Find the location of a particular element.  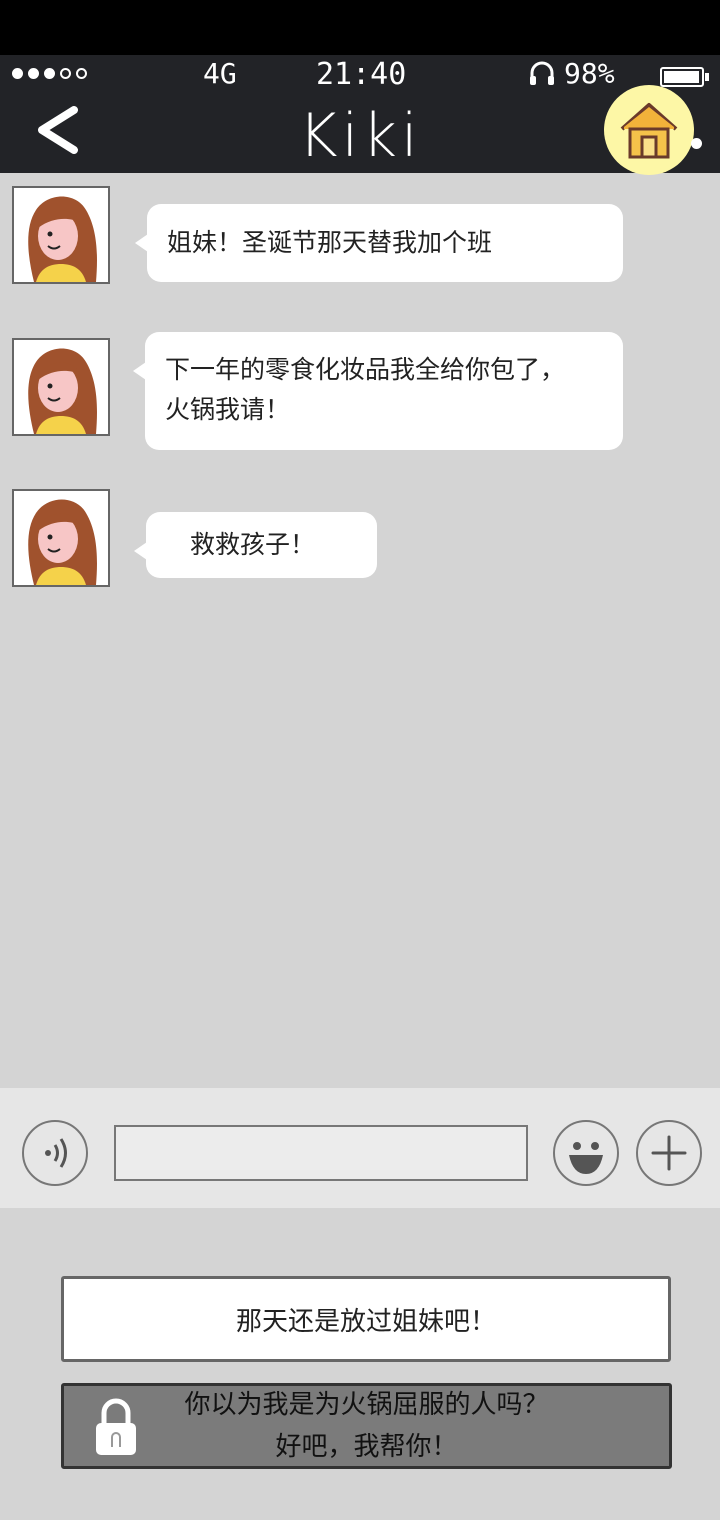

input-bar is located at coordinates (360, 1148).